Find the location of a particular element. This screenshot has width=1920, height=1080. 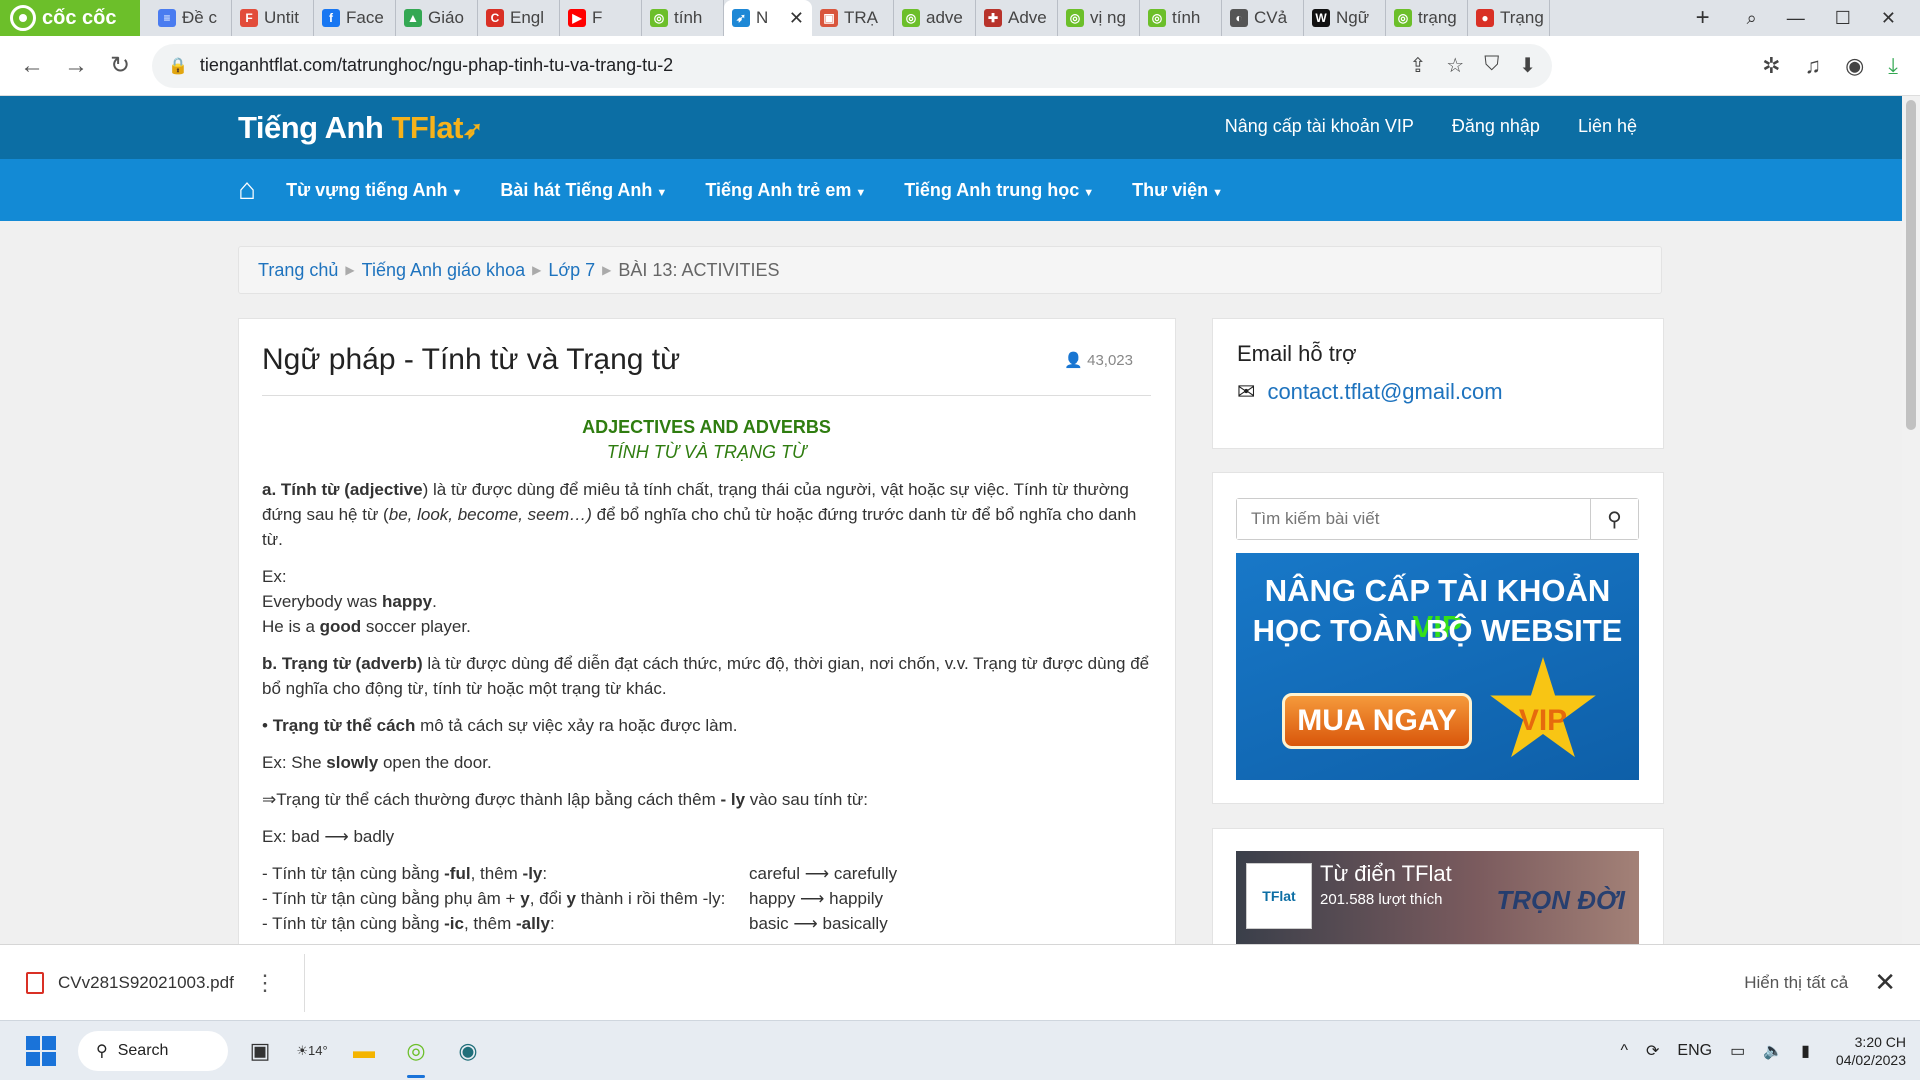

nav-library: Thư viện ▼ is located at coordinates (1177, 190).